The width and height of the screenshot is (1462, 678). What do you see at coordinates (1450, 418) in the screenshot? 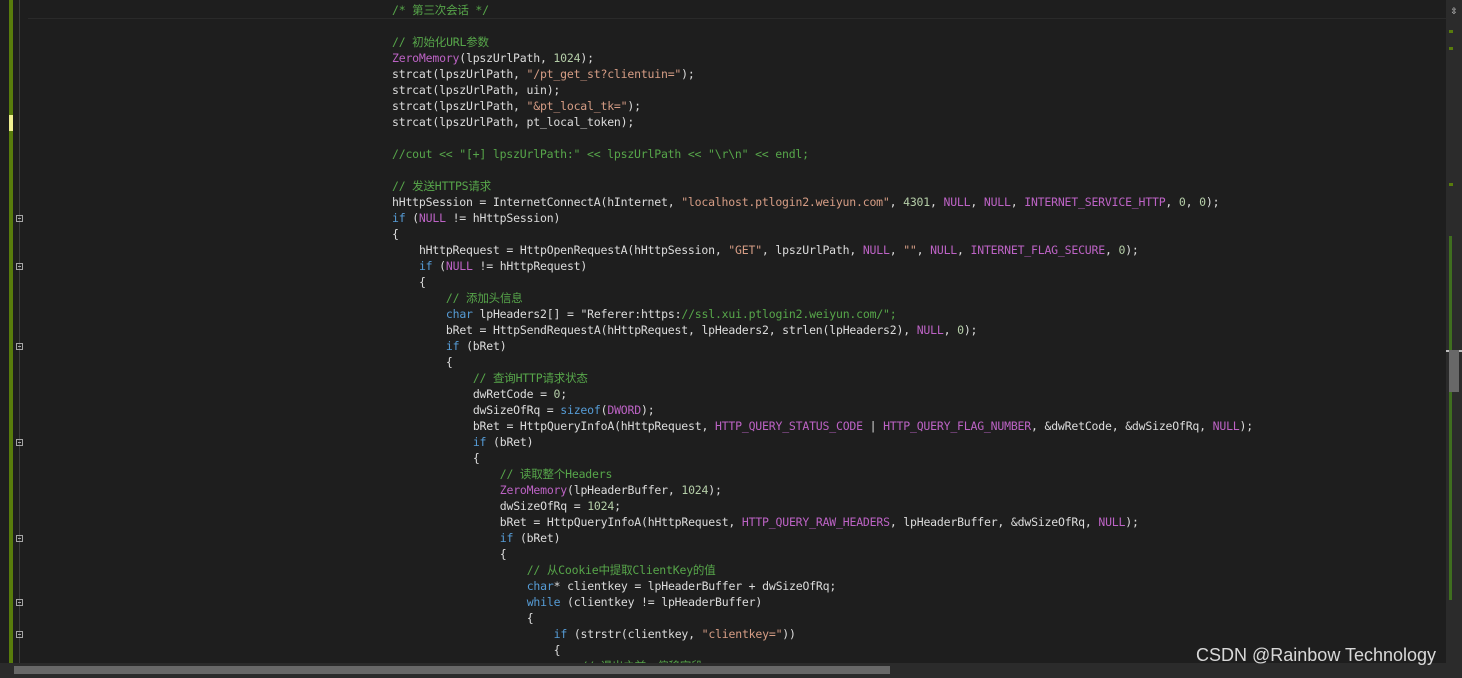
I see `scroll-change-region` at bounding box center [1450, 418].